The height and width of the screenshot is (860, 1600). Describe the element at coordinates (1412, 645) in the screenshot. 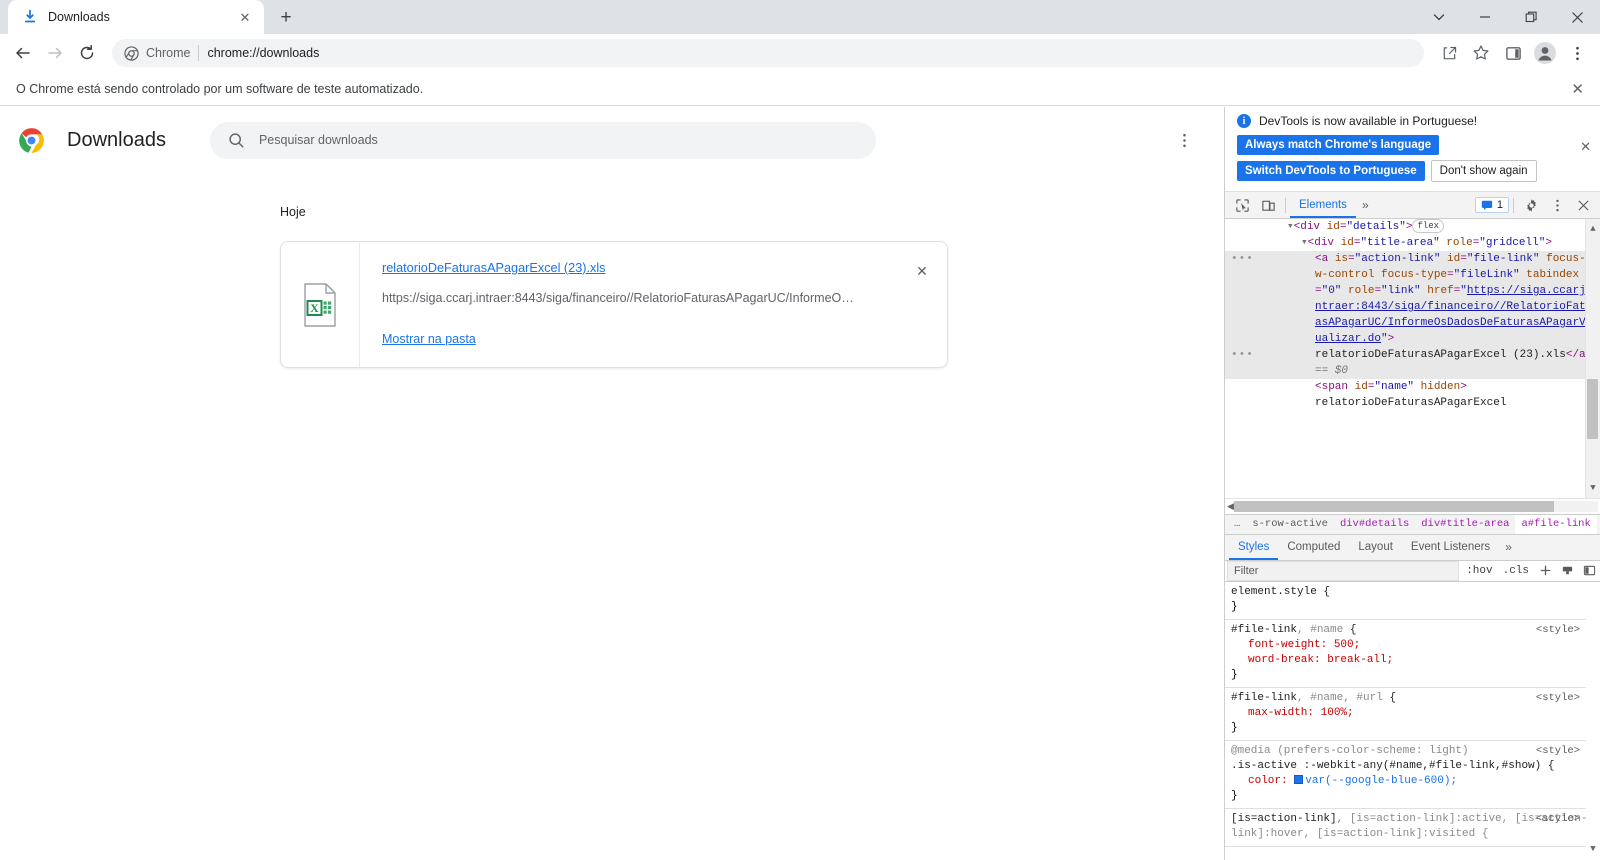

I see `style-declaration: font-weight: 500;` at that location.